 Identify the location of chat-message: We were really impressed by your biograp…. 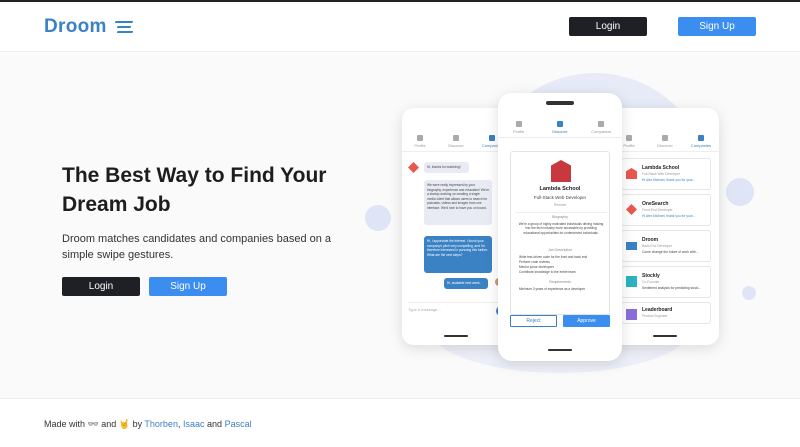
(458, 202).